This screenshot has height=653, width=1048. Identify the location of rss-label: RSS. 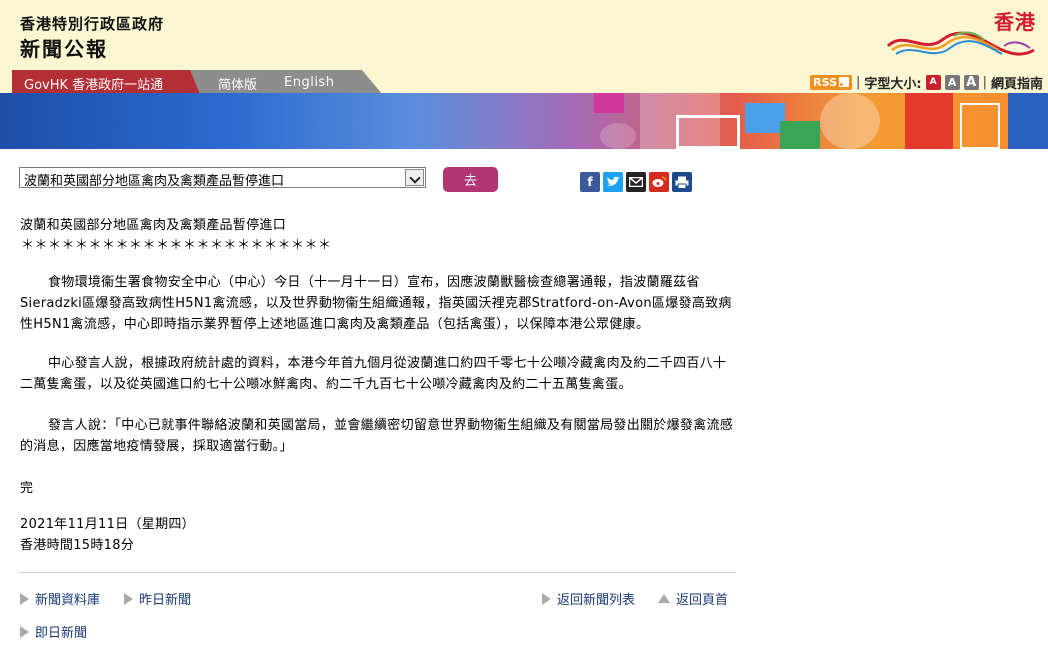
(825, 82).